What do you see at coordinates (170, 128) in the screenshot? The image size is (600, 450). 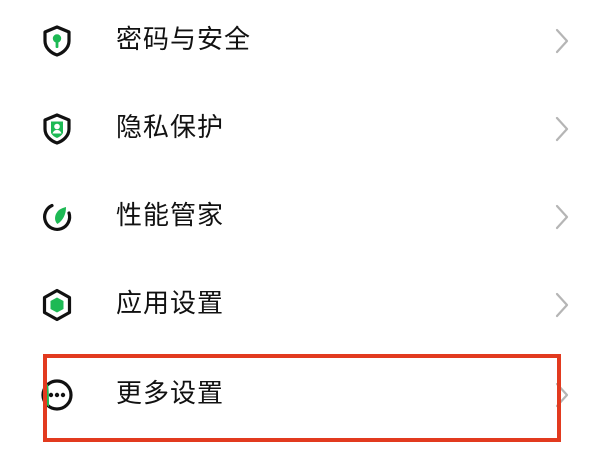 I see `settings-item-label: 隐私保护` at bounding box center [170, 128].